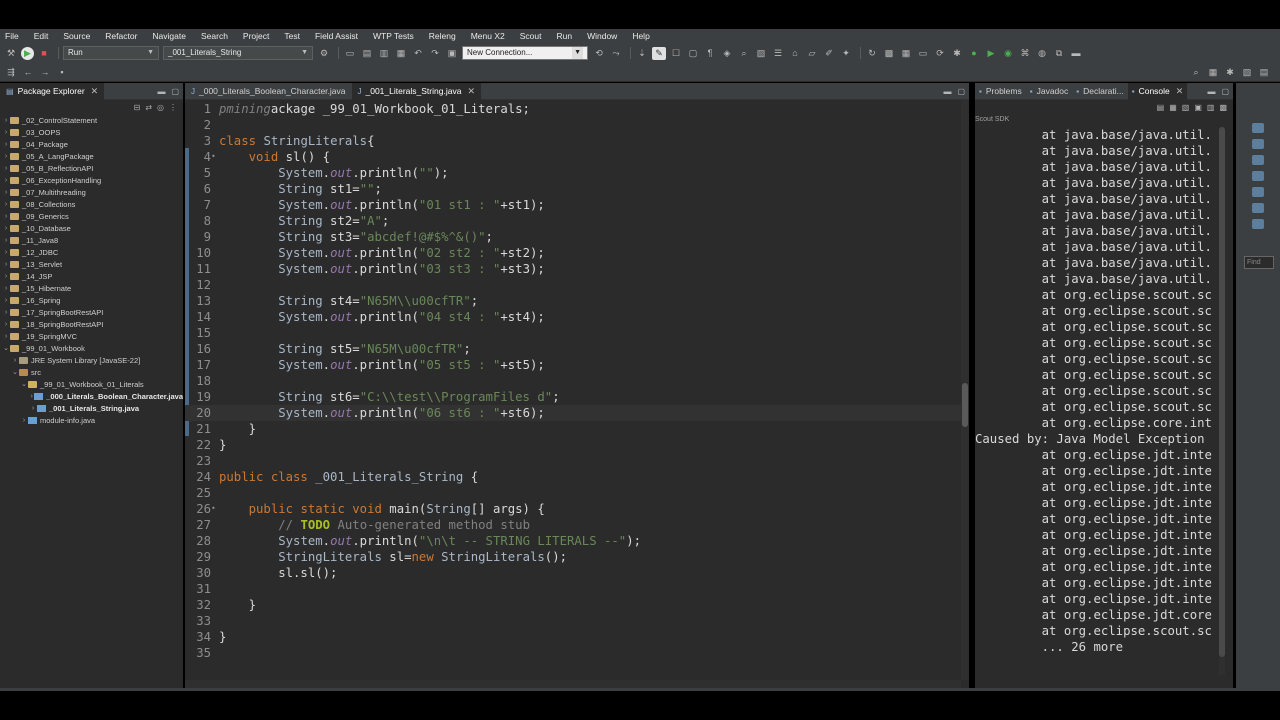 This screenshot has height=720, width=1280. What do you see at coordinates (27, 53) in the screenshot?
I see `run-icon: ▶` at bounding box center [27, 53].